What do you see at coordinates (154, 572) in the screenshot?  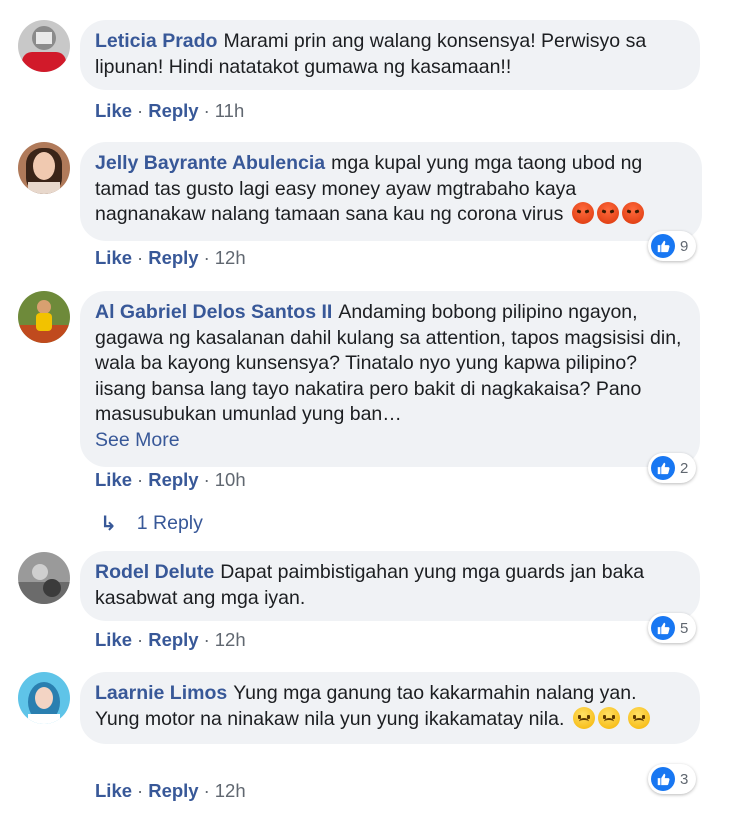 I see `comment-author: Rodel Delute` at bounding box center [154, 572].